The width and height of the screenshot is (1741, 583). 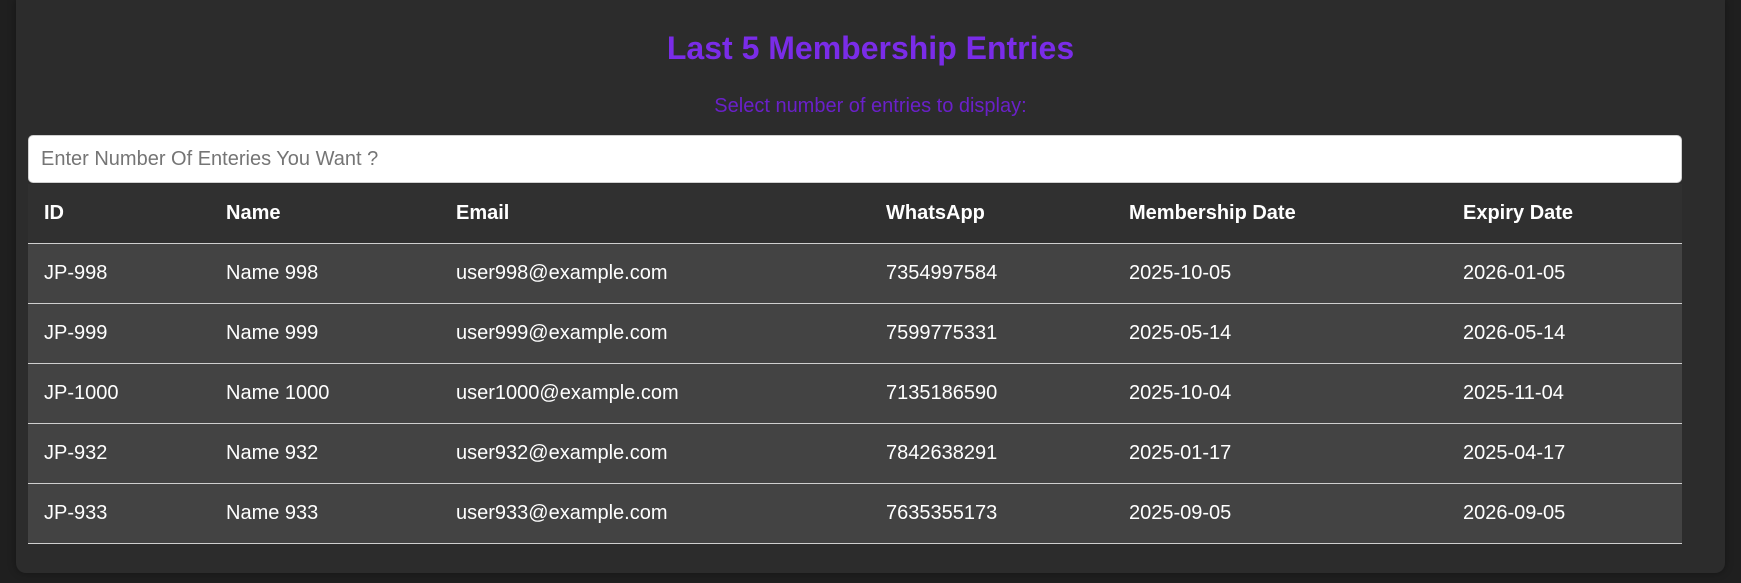 I want to click on cell-membership-date: 2025-05-14, so click(x=1280, y=333).